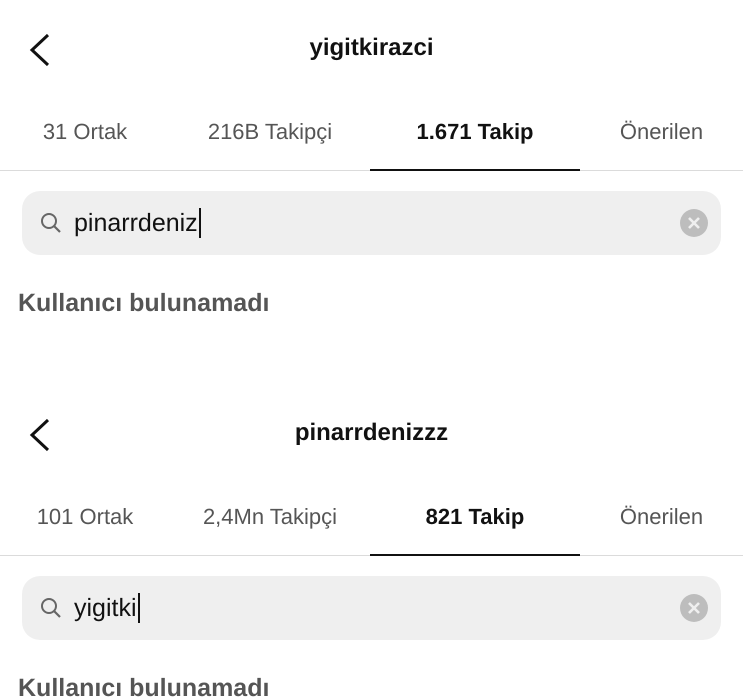 The image size is (743, 700). Describe the element at coordinates (270, 518) in the screenshot. I see `tab: 2,4Mn Takipçi` at that location.